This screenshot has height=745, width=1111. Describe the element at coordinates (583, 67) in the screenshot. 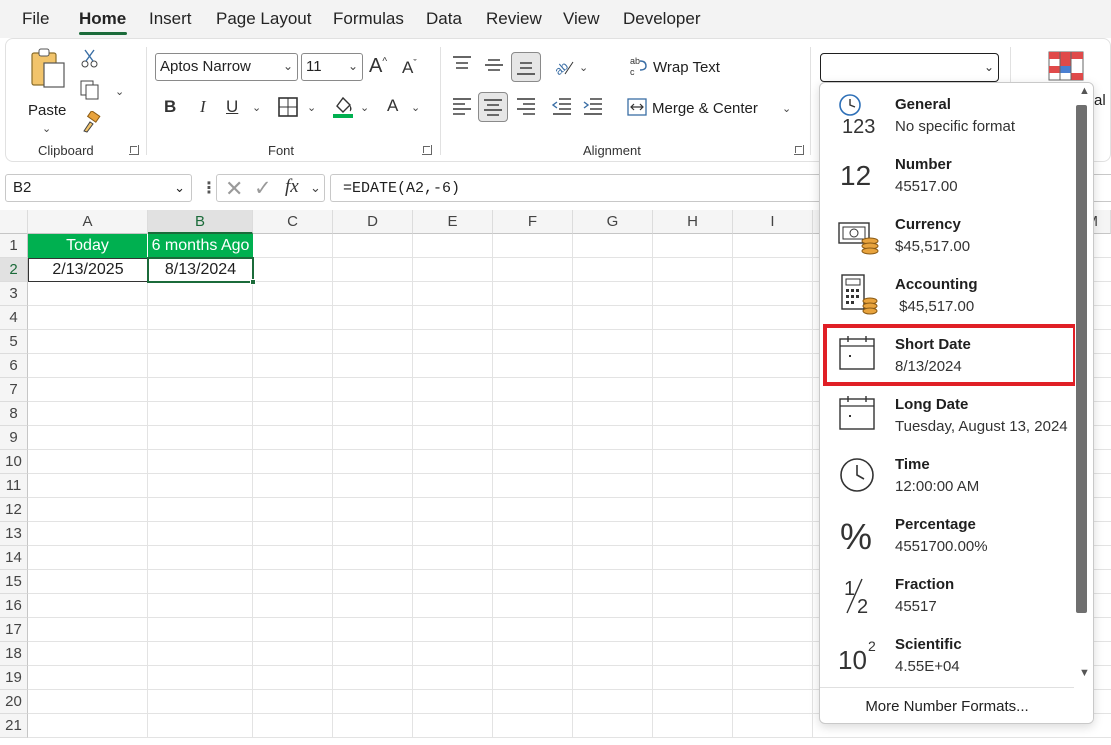

I see `orientation-dropdown-caret: ⌄` at that location.